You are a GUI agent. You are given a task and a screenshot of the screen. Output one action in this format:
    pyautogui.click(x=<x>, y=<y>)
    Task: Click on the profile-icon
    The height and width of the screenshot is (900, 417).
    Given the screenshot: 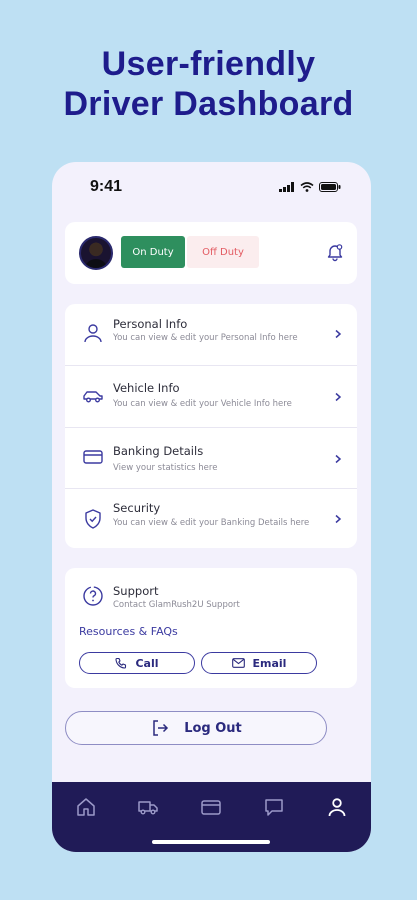 What is the action you would take?
    pyautogui.click(x=337, y=807)
    